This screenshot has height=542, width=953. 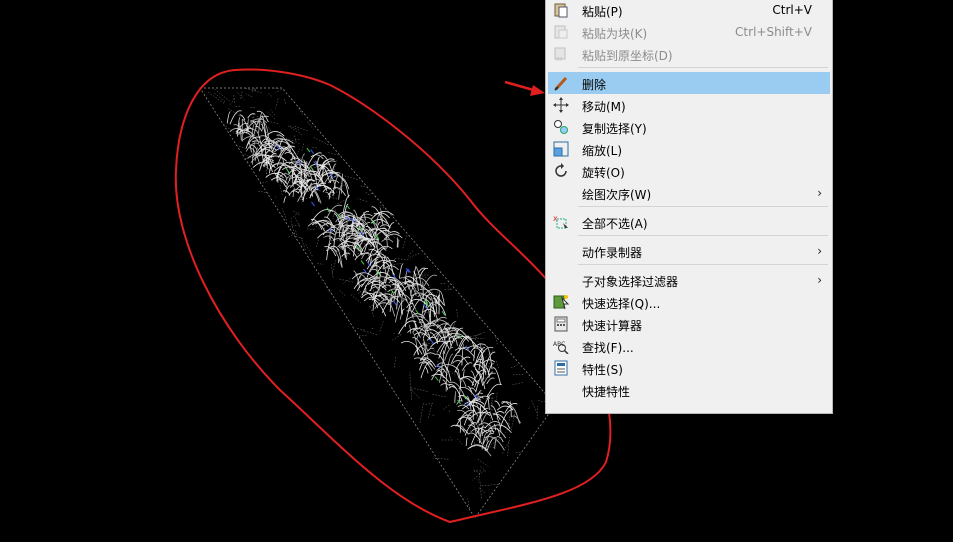 I want to click on menu-item: 复制选择(Y), so click(x=689, y=127).